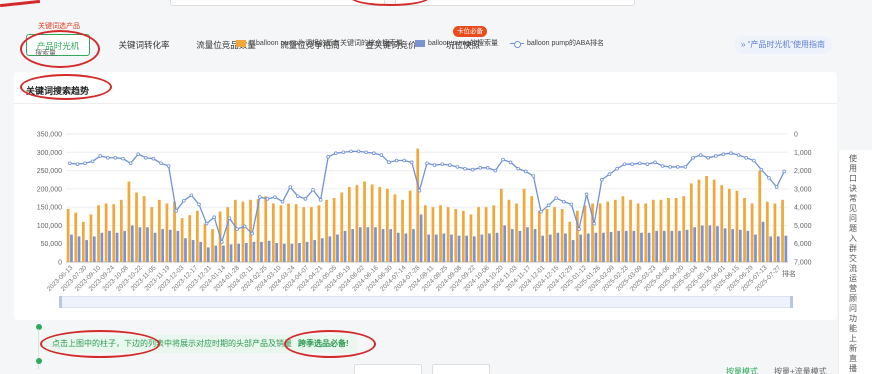 Image resolution: width=872 pixels, height=374 pixels. What do you see at coordinates (60, 302) in the screenshot?
I see `zoom-handle-left` at bounding box center [60, 302].